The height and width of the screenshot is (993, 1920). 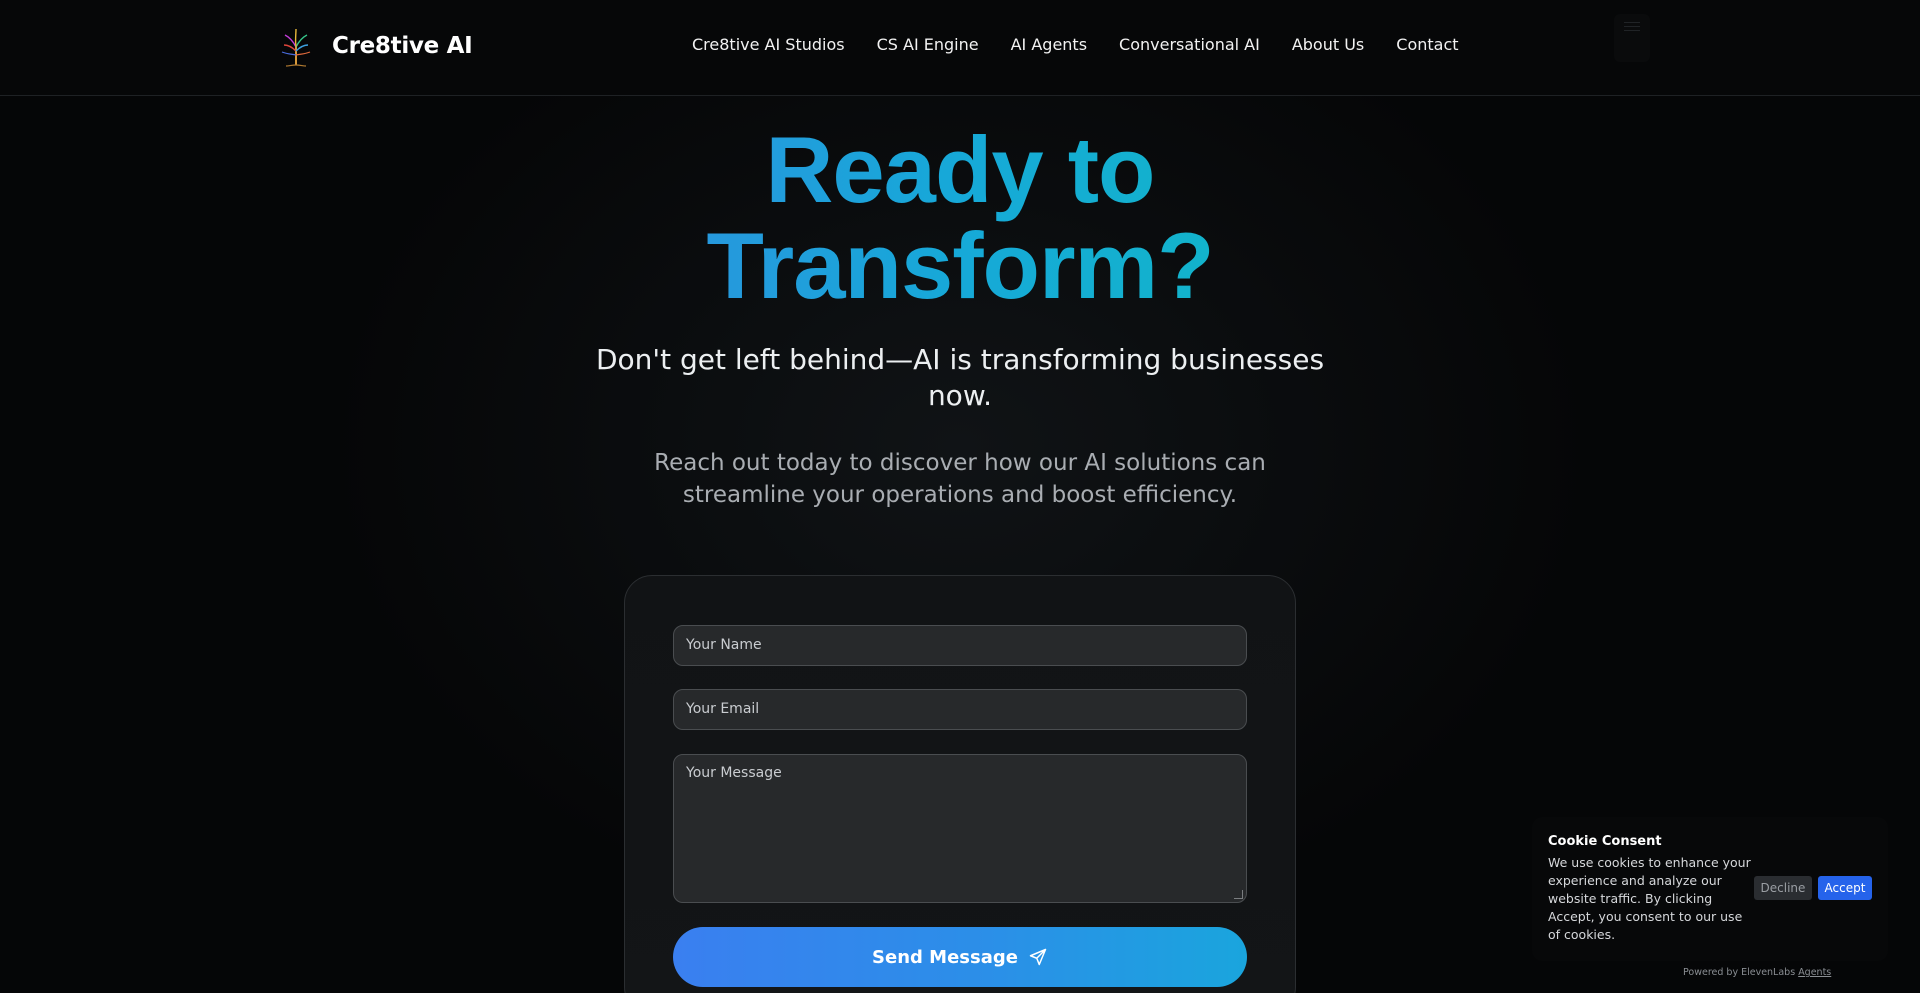 What do you see at coordinates (1739, 972) in the screenshot?
I see `powered-by-text: Powered by ElevenLabs` at bounding box center [1739, 972].